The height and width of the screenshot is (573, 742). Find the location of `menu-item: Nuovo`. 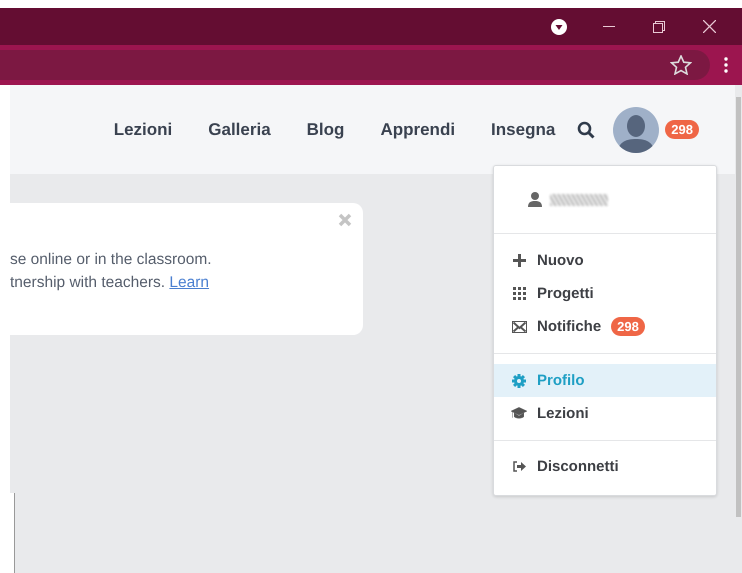

menu-item: Nuovo is located at coordinates (605, 260).